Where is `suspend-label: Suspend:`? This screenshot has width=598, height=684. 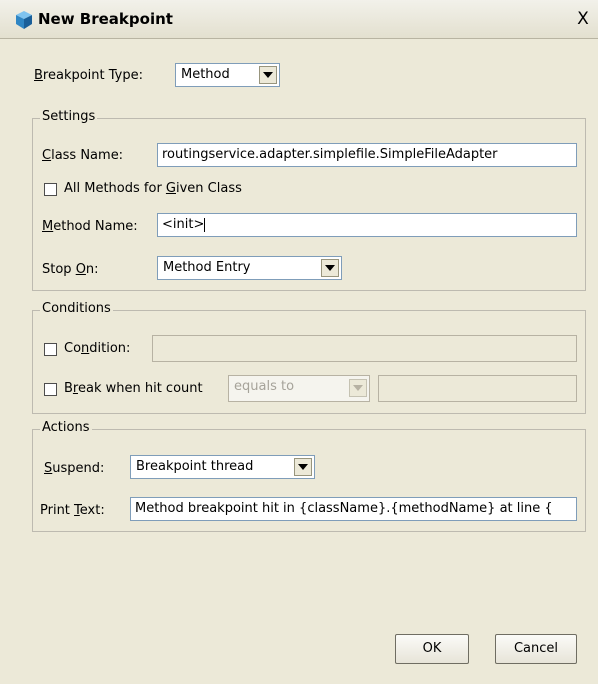 suspend-label: Suspend: is located at coordinates (74, 468).